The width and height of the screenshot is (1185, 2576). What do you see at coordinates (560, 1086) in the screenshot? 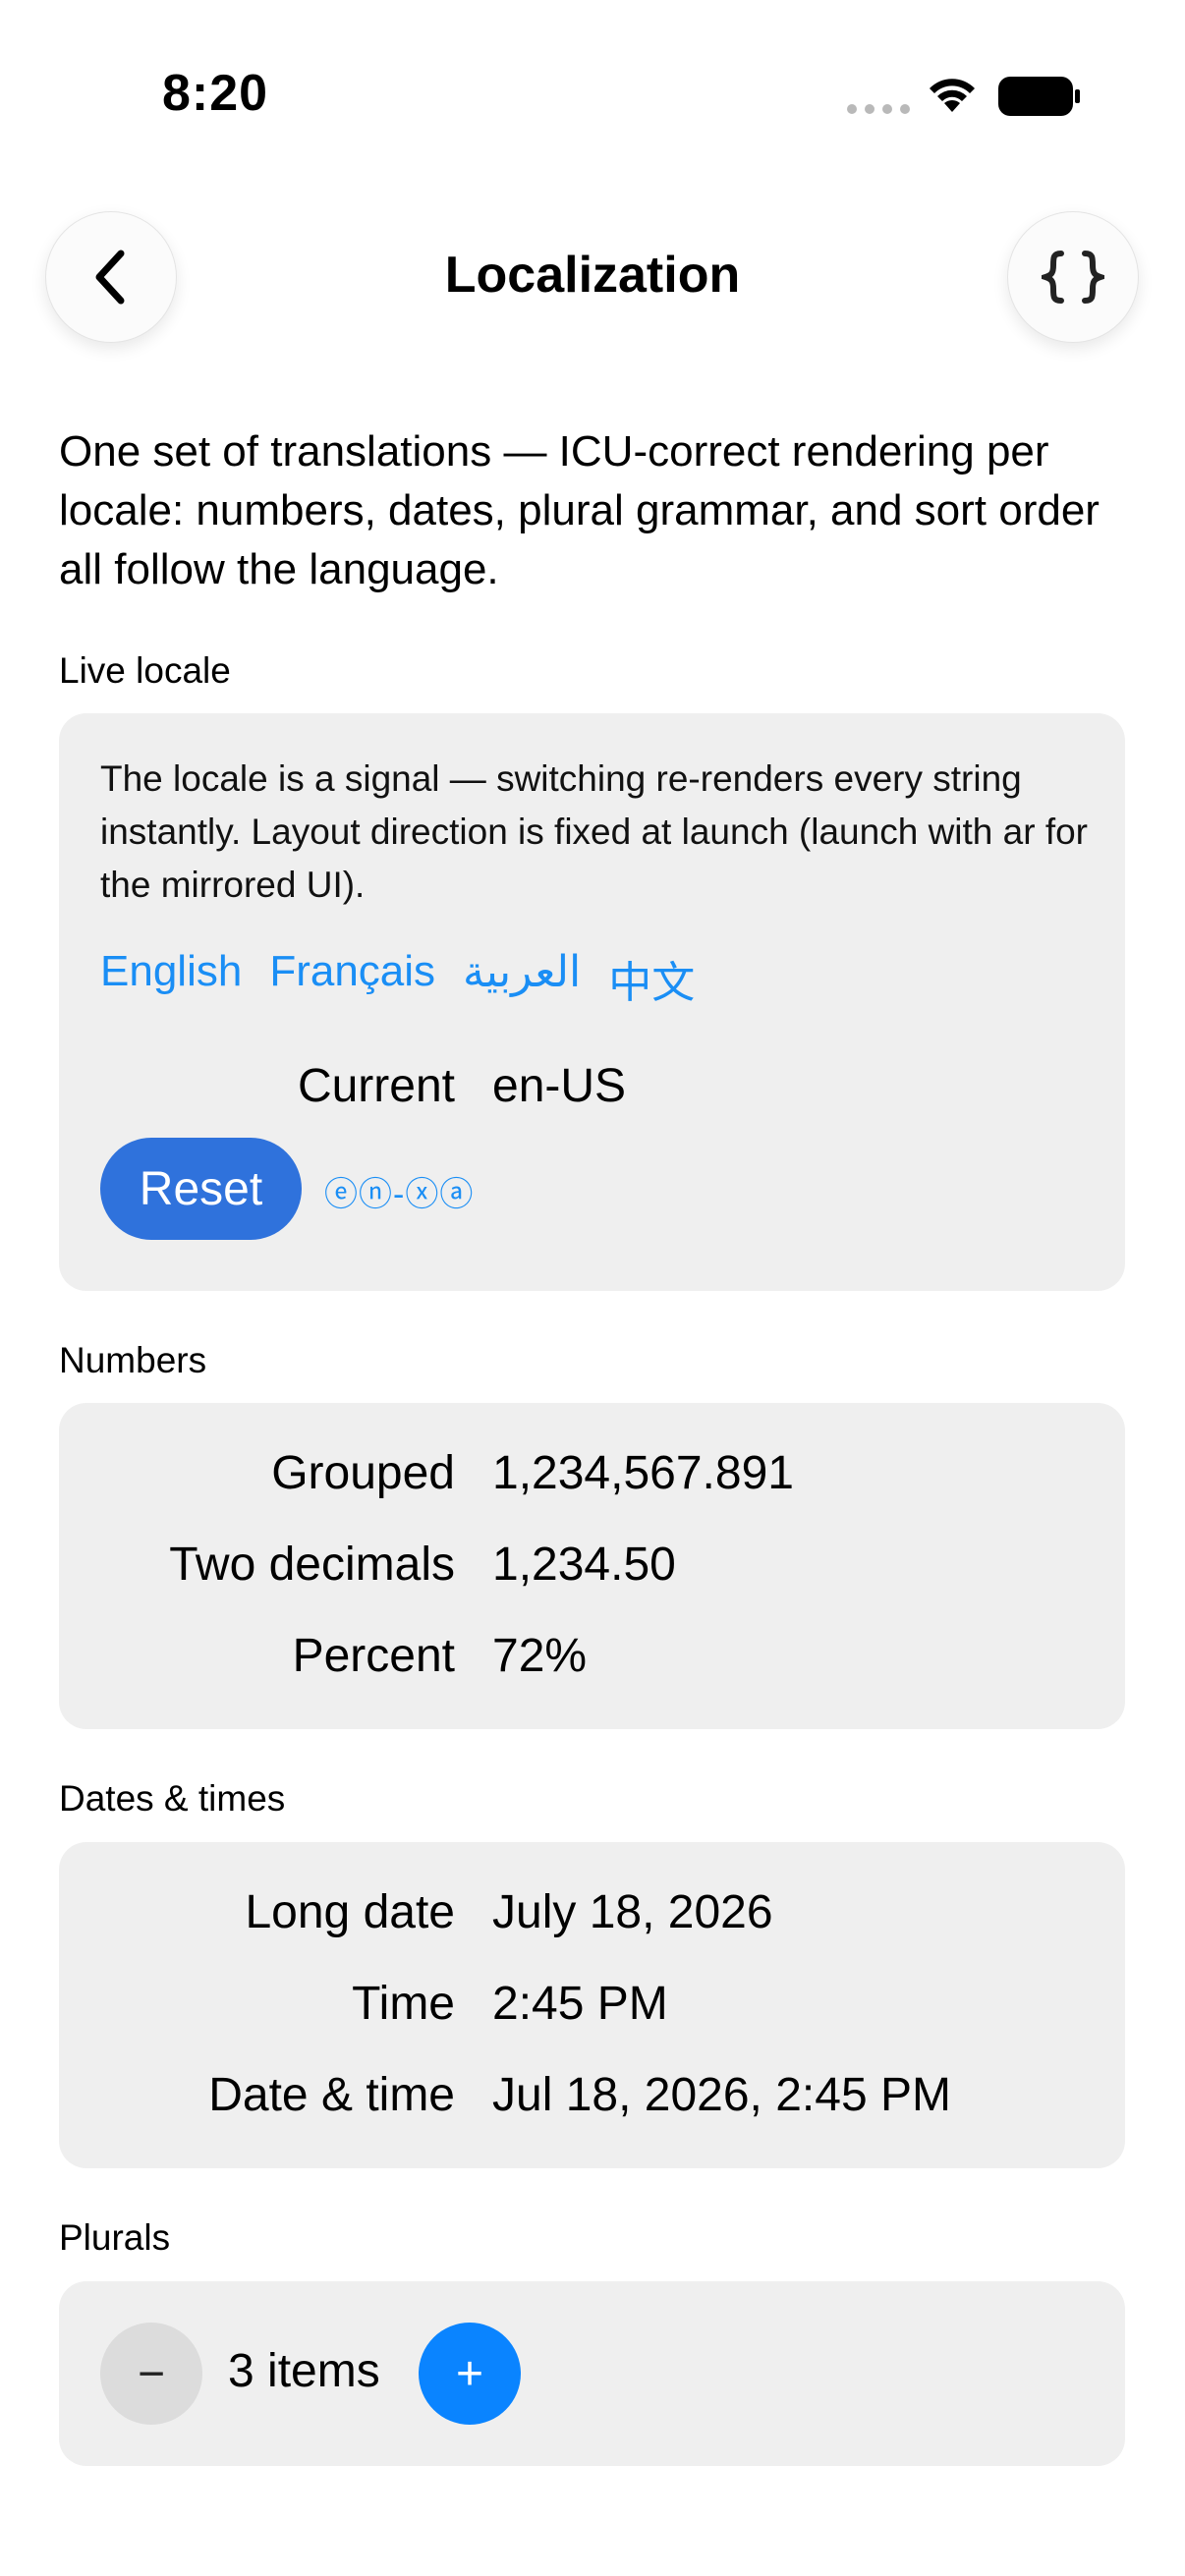
I see `current-locale-value: en-US` at bounding box center [560, 1086].